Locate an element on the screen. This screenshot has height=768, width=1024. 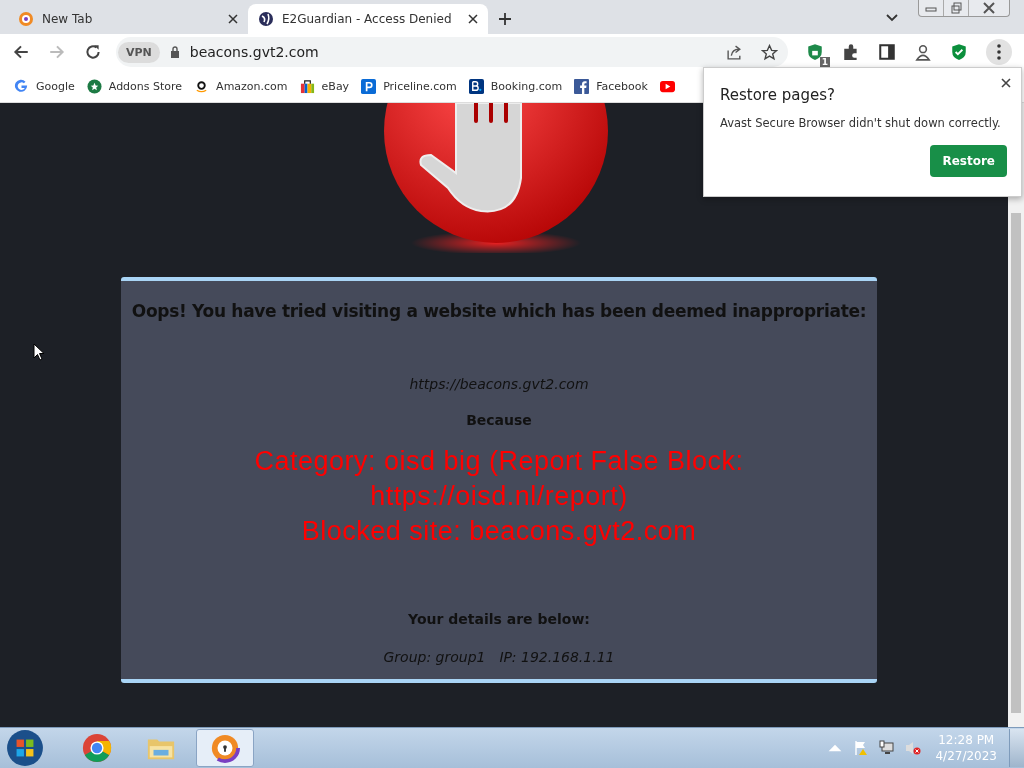
speaker-muted-icon is located at coordinates (913, 748).